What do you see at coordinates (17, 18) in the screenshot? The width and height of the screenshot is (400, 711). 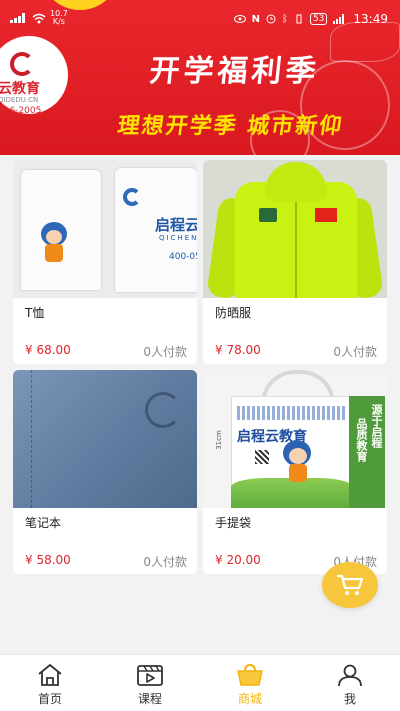 I see `signal-icon` at bounding box center [17, 18].